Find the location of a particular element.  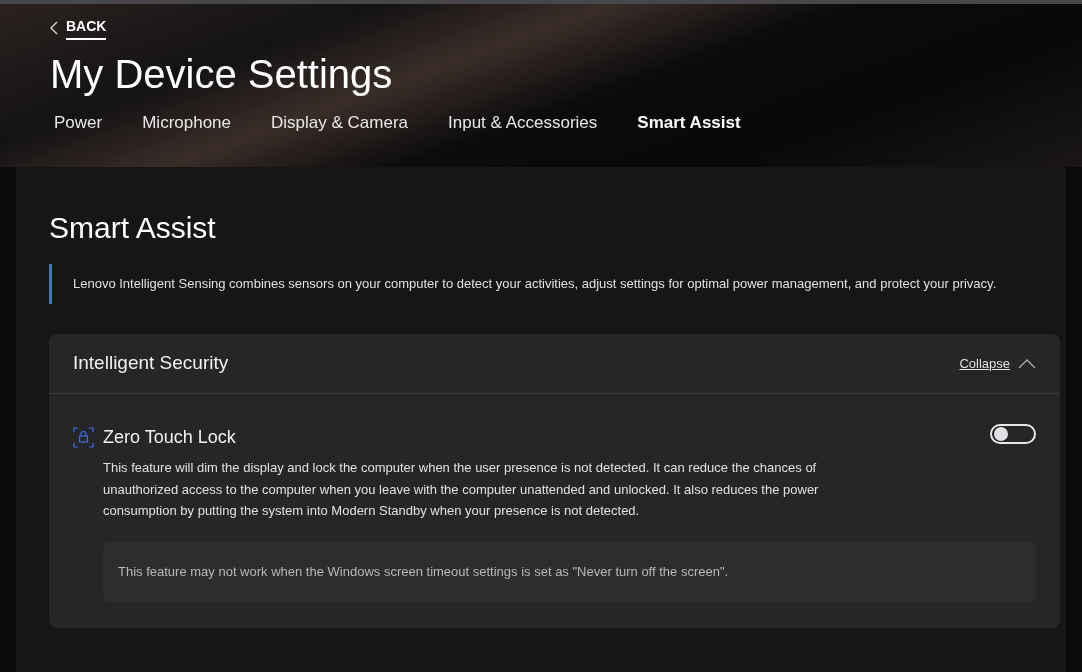

nav-tab: Input & Accessories is located at coordinates (523, 123).